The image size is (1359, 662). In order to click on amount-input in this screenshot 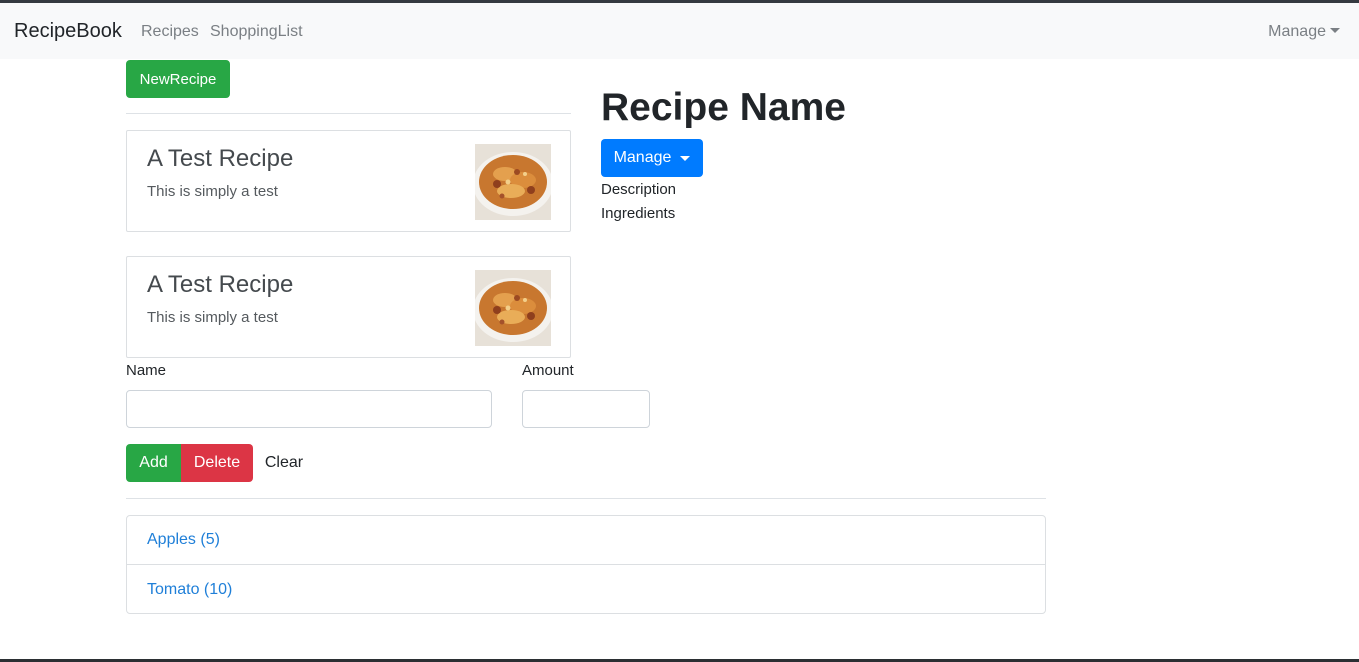, I will do `click(586, 409)`.